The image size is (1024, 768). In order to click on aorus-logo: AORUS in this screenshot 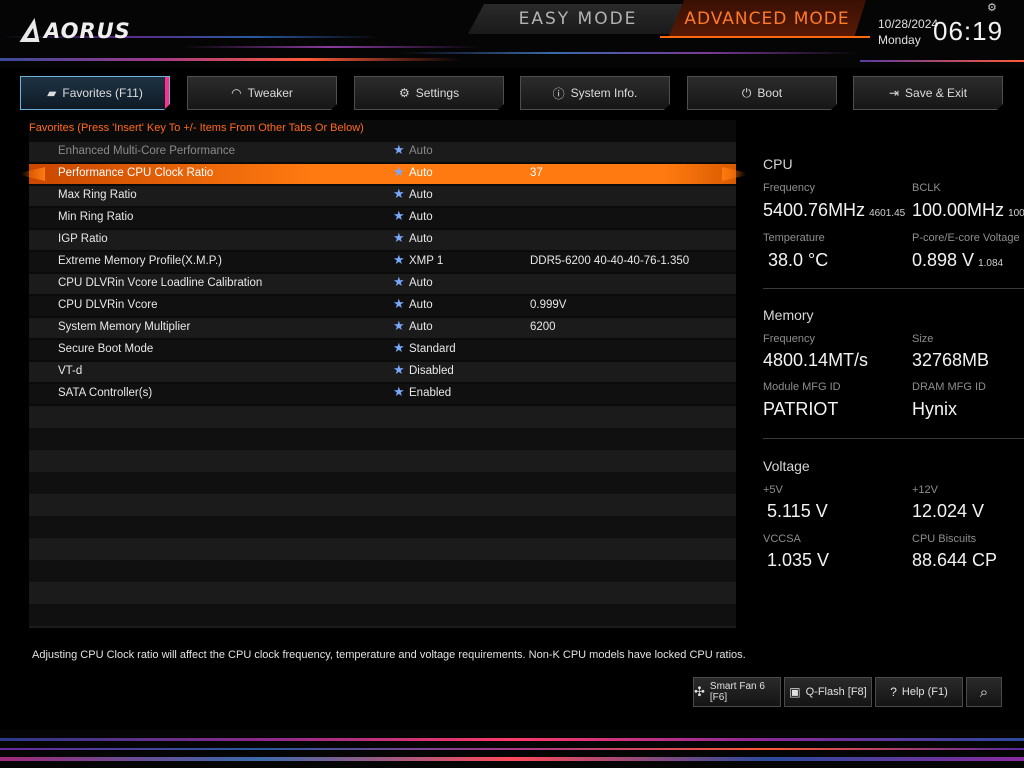, I will do `click(76, 31)`.